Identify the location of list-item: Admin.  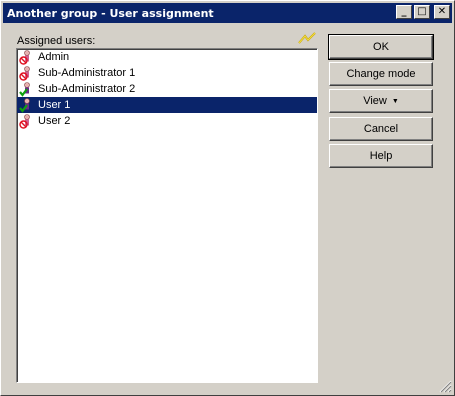
(167, 57).